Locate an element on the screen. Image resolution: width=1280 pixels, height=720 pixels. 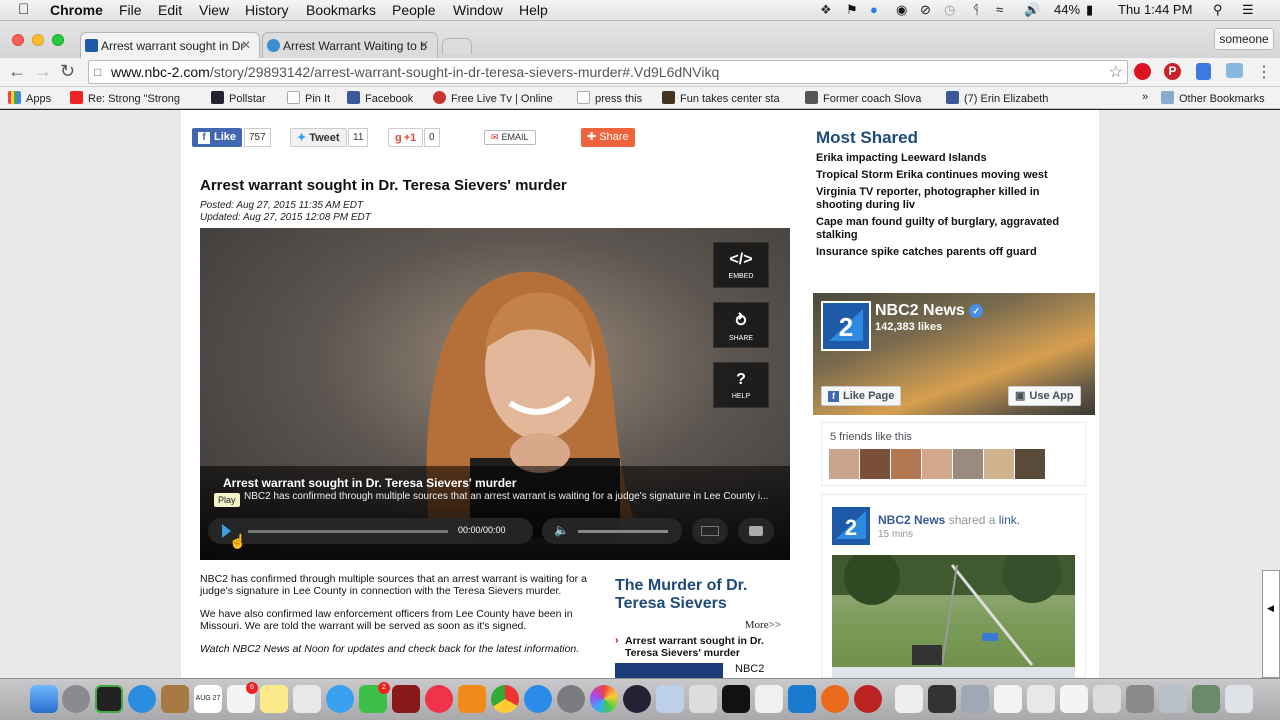
help-button: ? HELP is located at coordinates (741, 385).